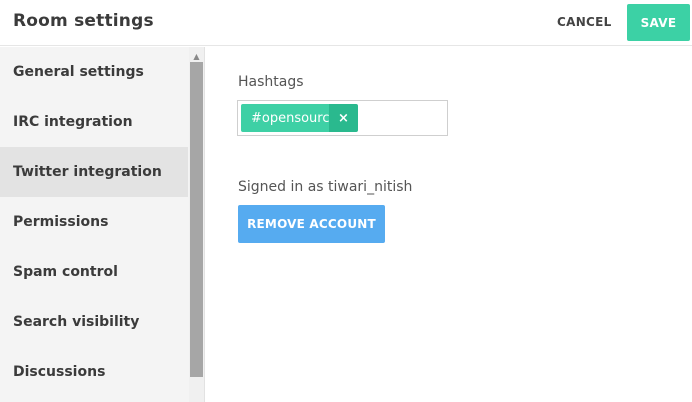 The image size is (692, 402). What do you see at coordinates (94, 172) in the screenshot?
I see `sidebar-item-twitter-integration: Twitter integration` at bounding box center [94, 172].